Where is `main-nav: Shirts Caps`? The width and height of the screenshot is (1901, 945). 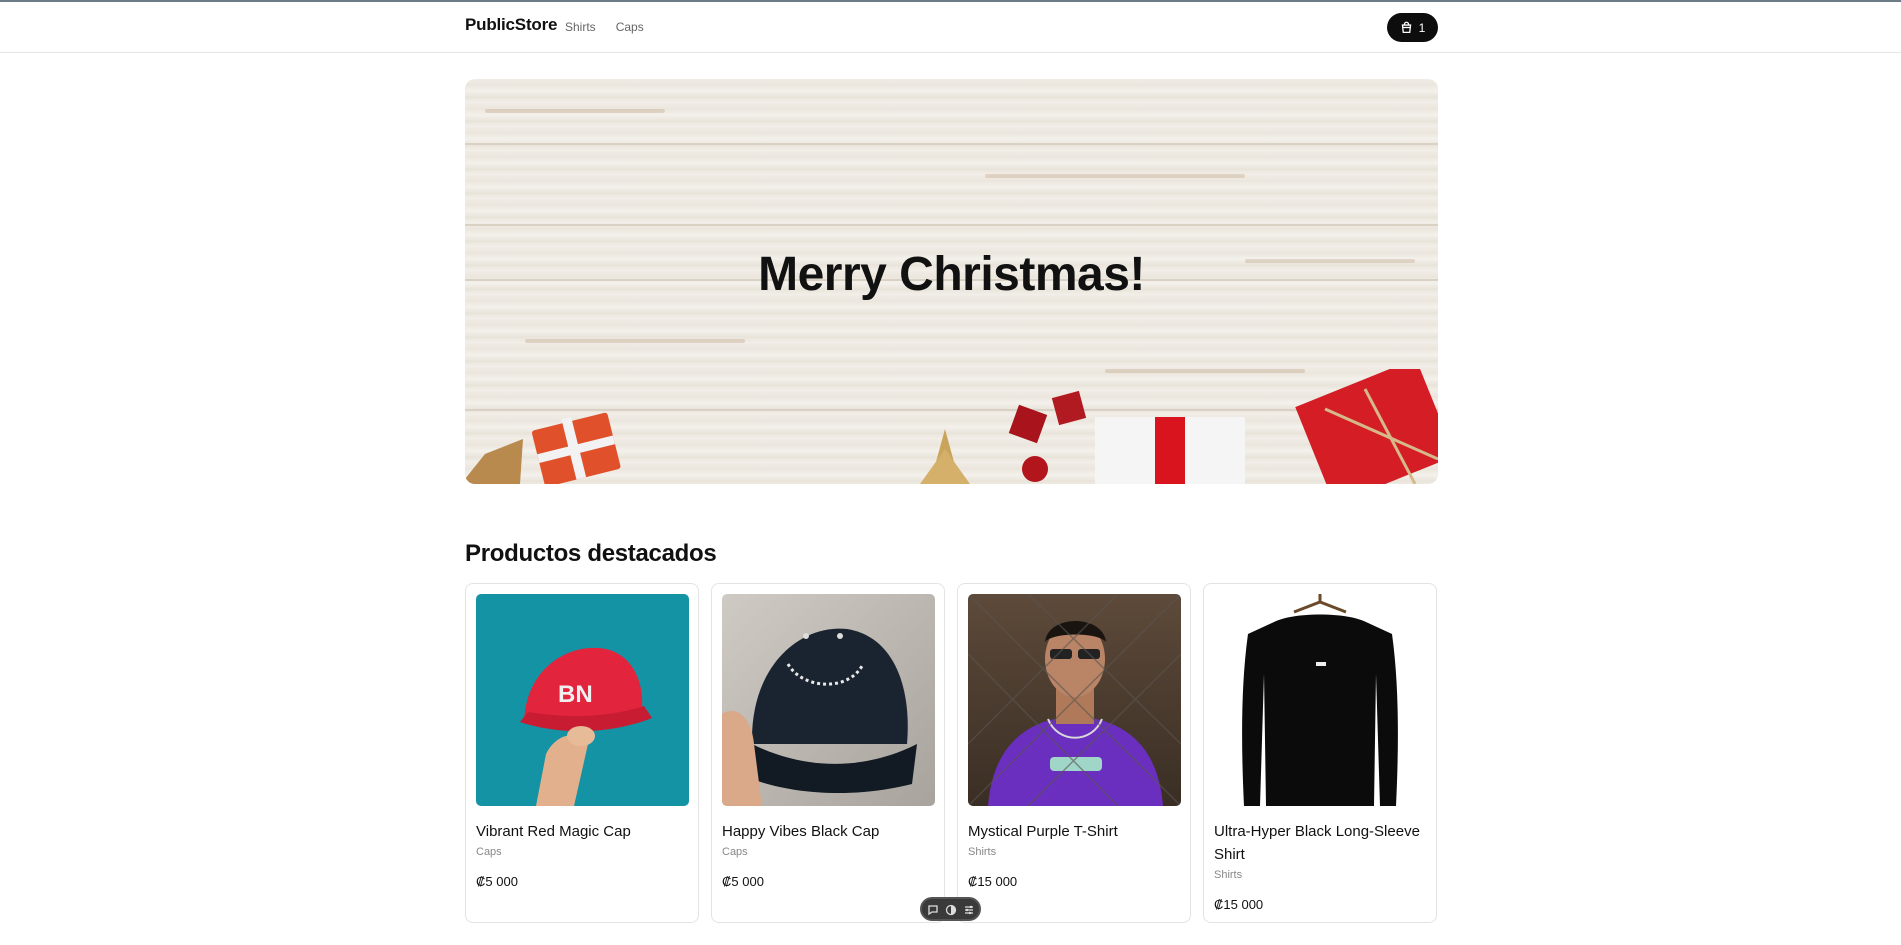
main-nav: Shirts Caps is located at coordinates (604, 27).